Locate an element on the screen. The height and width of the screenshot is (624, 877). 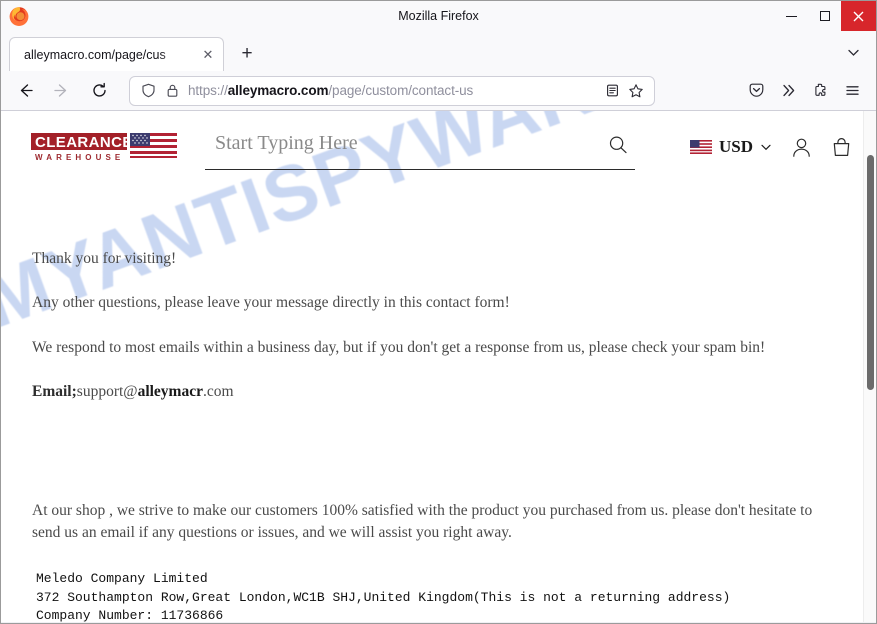
title-bar: Mozilla Firefox is located at coordinates (438, 16).